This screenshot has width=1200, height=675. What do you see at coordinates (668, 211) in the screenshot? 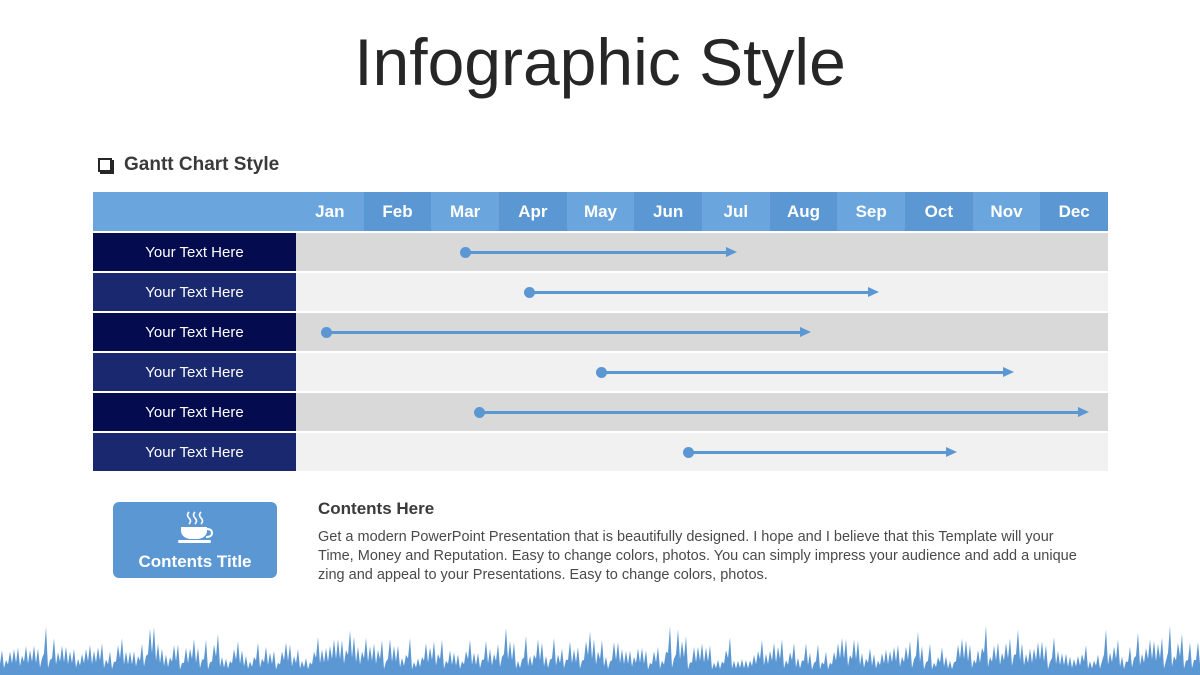
I see `month-header-jun: Jun` at bounding box center [668, 211].